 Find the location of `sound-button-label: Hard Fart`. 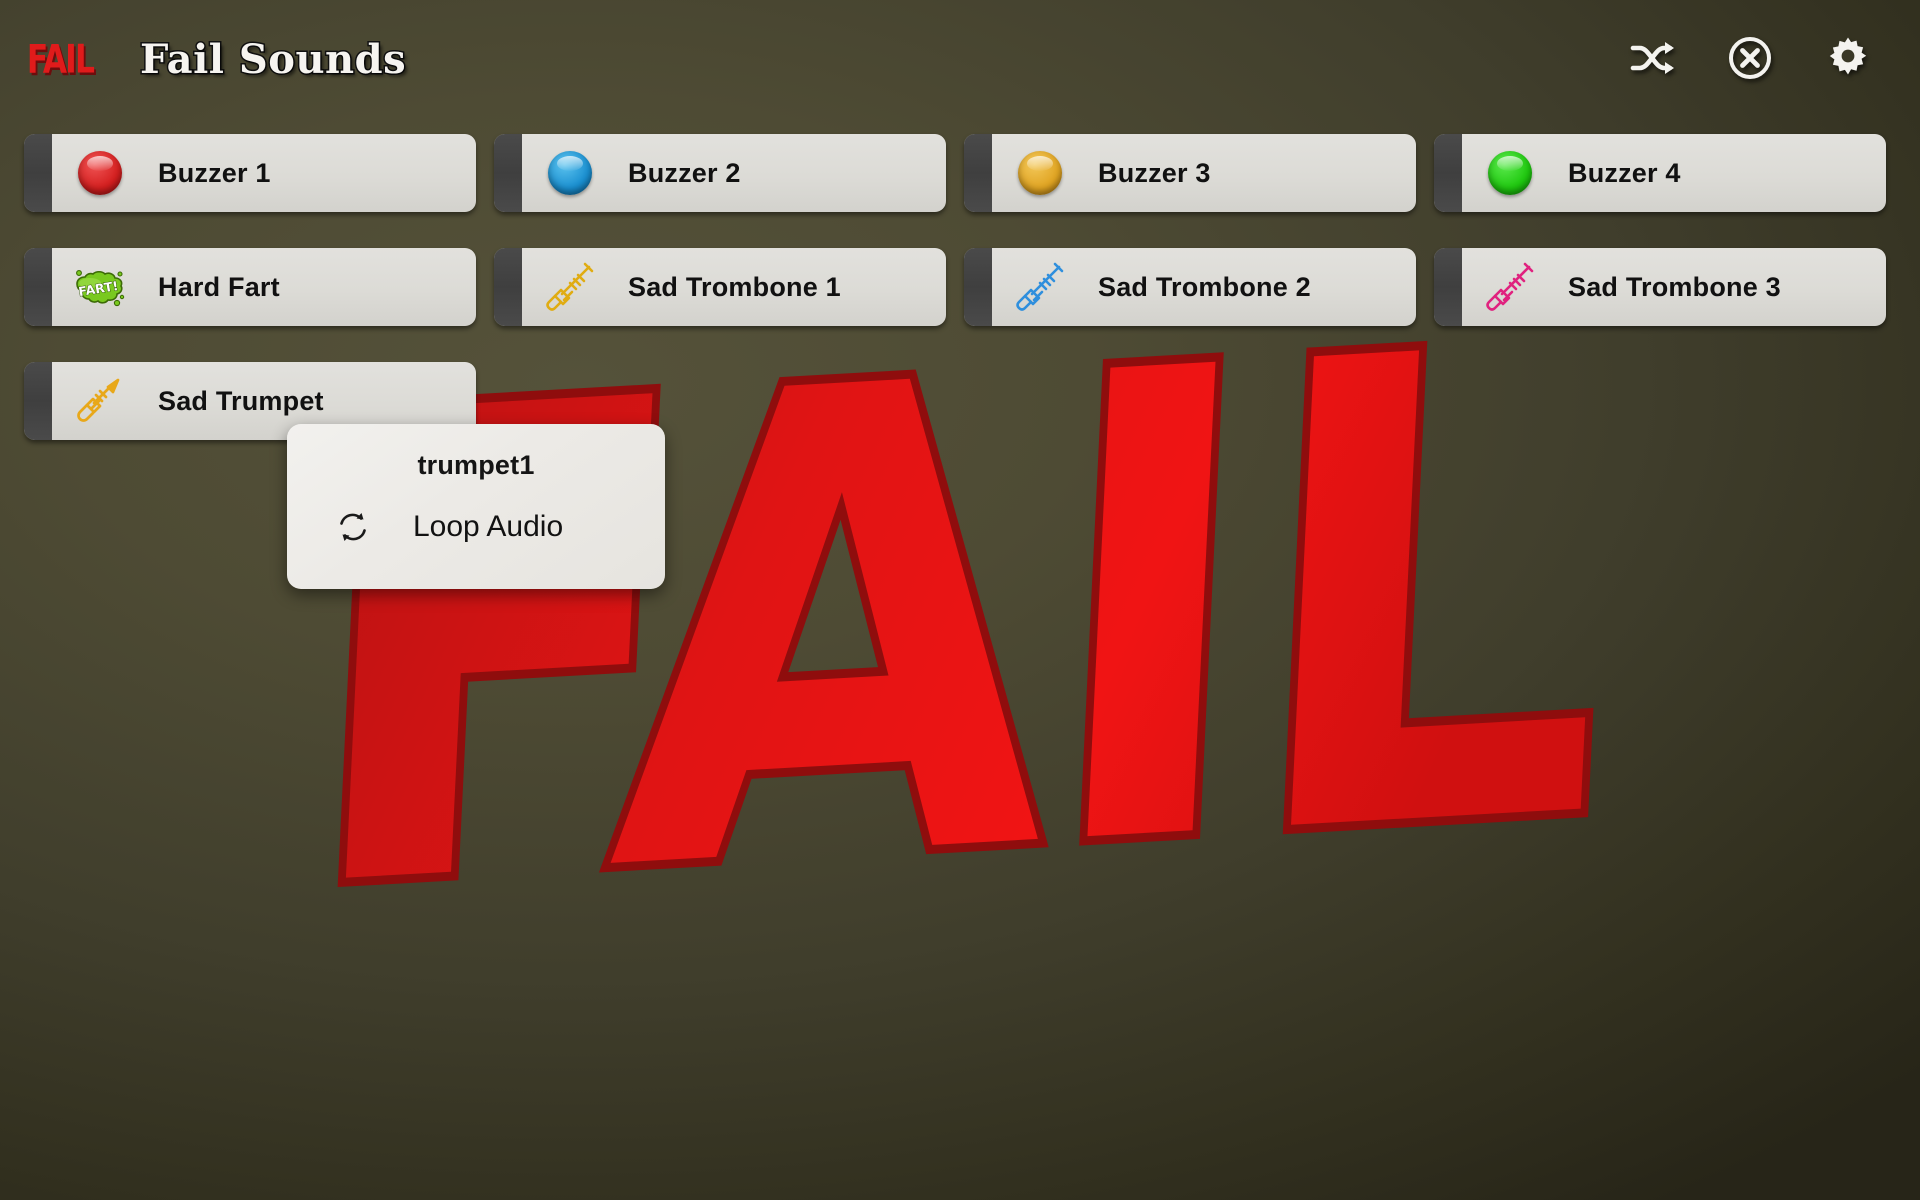

sound-button-label: Hard Fart is located at coordinates (219, 286).